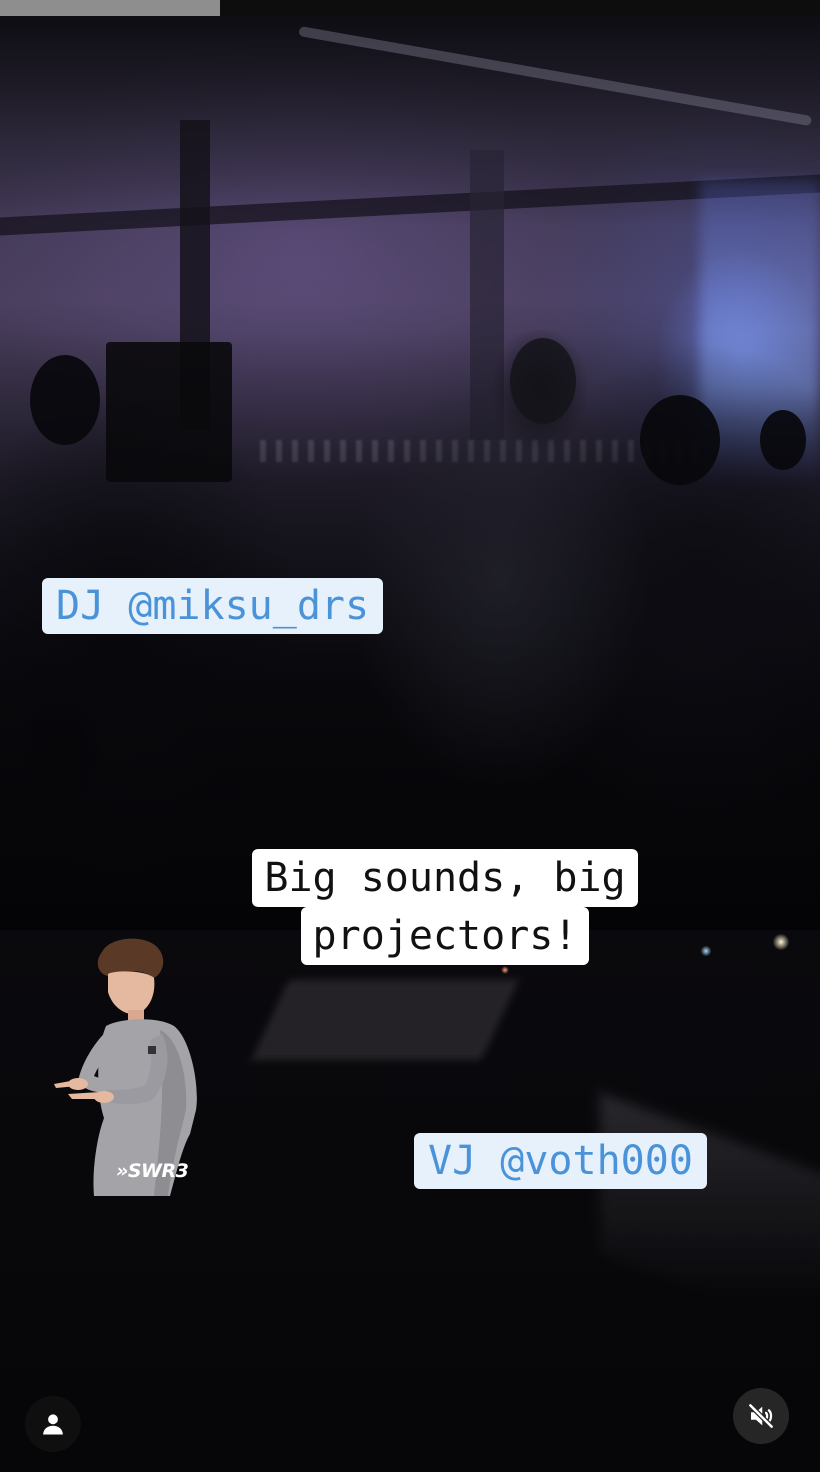 The width and height of the screenshot is (820, 1472). What do you see at coordinates (445, 936) in the screenshot?
I see `caption-line: projectors!` at bounding box center [445, 936].